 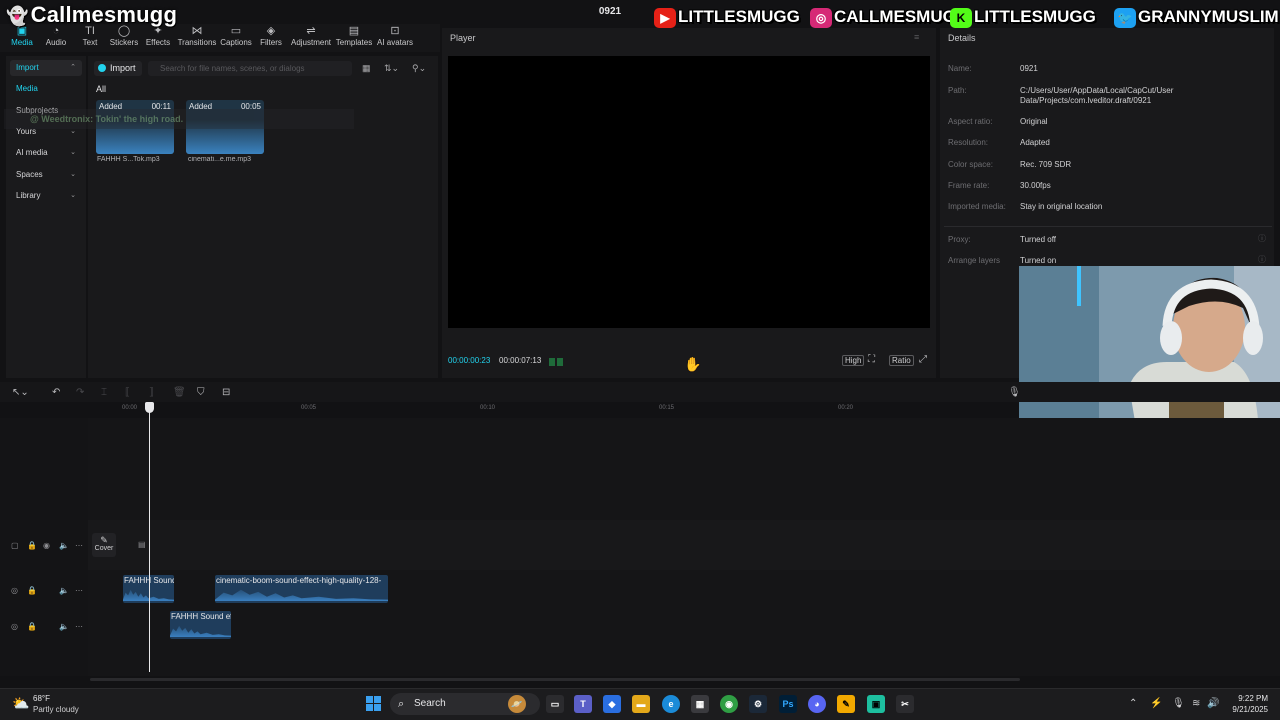 What do you see at coordinates (1038, 239) in the screenshot?
I see `detail-proxy-value: Turned off` at bounding box center [1038, 239].